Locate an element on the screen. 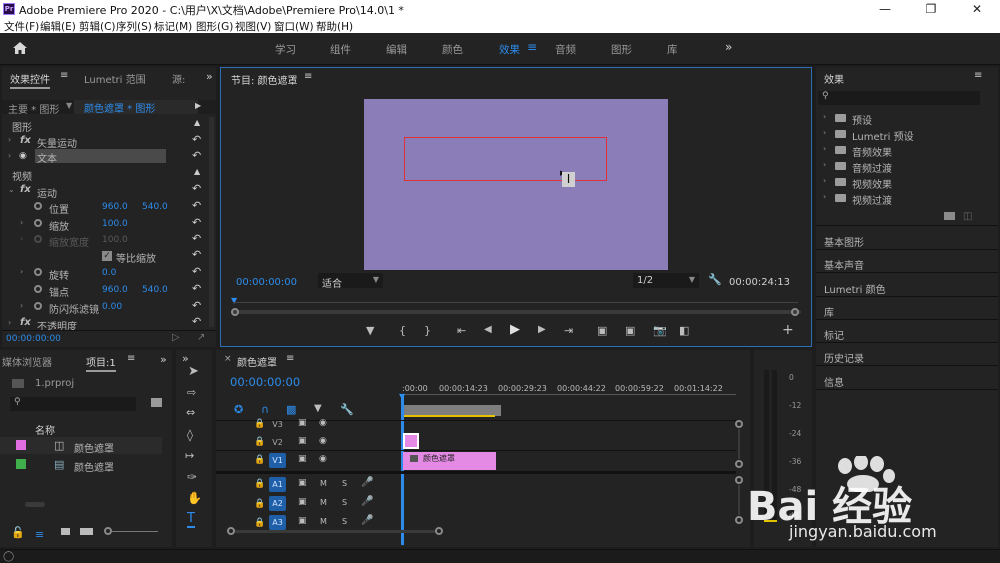  uniform-scale-checkbox: ✓ is located at coordinates (107, 256).